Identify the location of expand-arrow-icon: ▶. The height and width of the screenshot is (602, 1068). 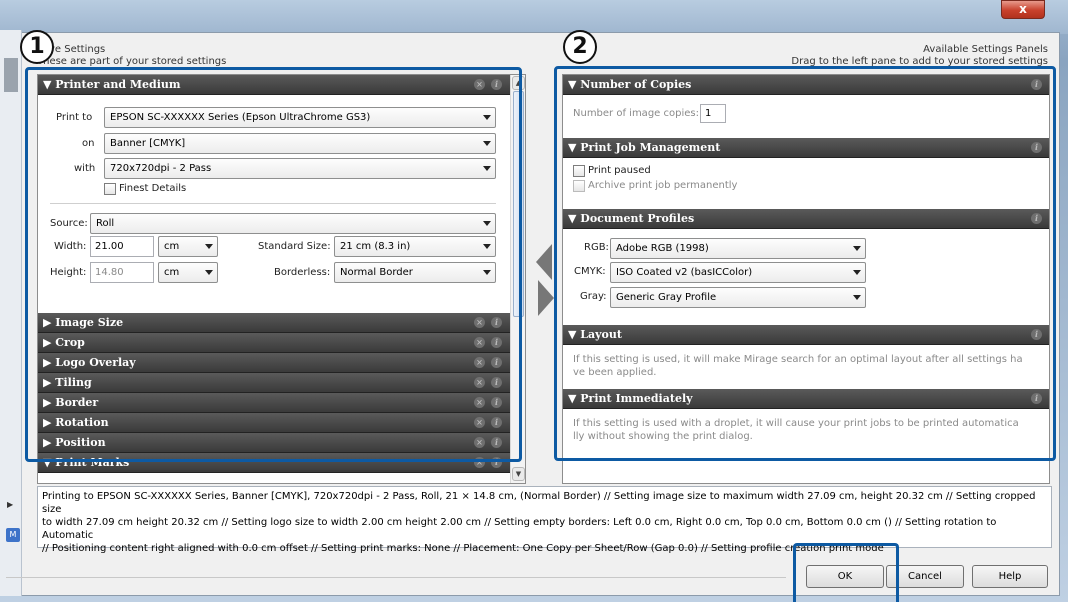
(10, 504).